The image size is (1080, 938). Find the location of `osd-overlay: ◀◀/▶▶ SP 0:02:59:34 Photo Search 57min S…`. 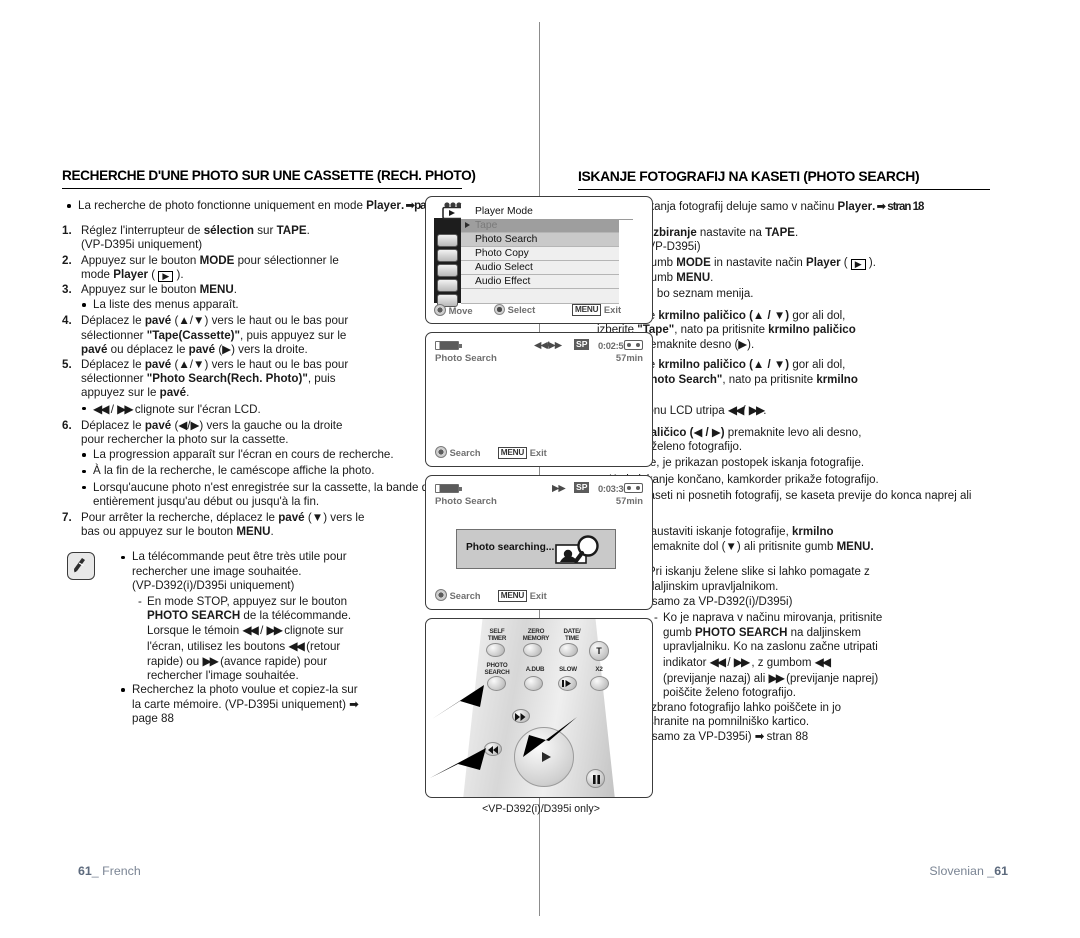

osd-overlay: ◀◀/▶▶ SP 0:02:59:34 Photo Search 57min S… is located at coordinates (539, 399).